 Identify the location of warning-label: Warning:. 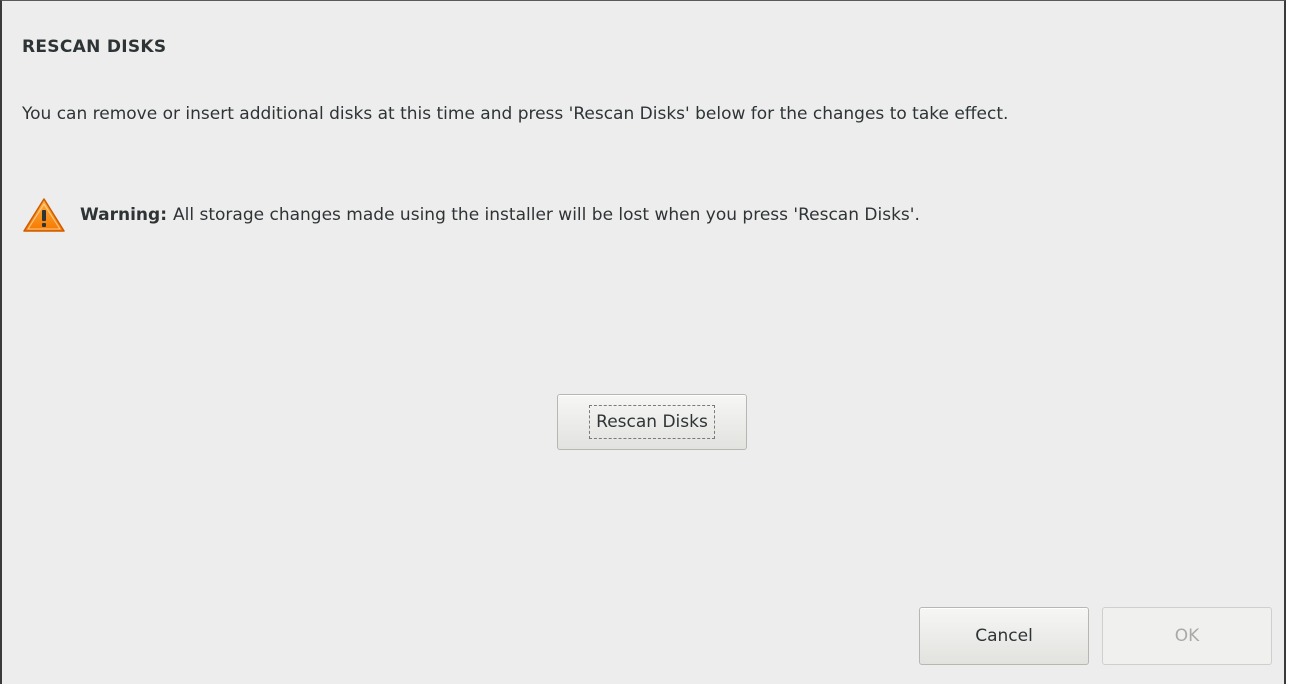
(124, 215).